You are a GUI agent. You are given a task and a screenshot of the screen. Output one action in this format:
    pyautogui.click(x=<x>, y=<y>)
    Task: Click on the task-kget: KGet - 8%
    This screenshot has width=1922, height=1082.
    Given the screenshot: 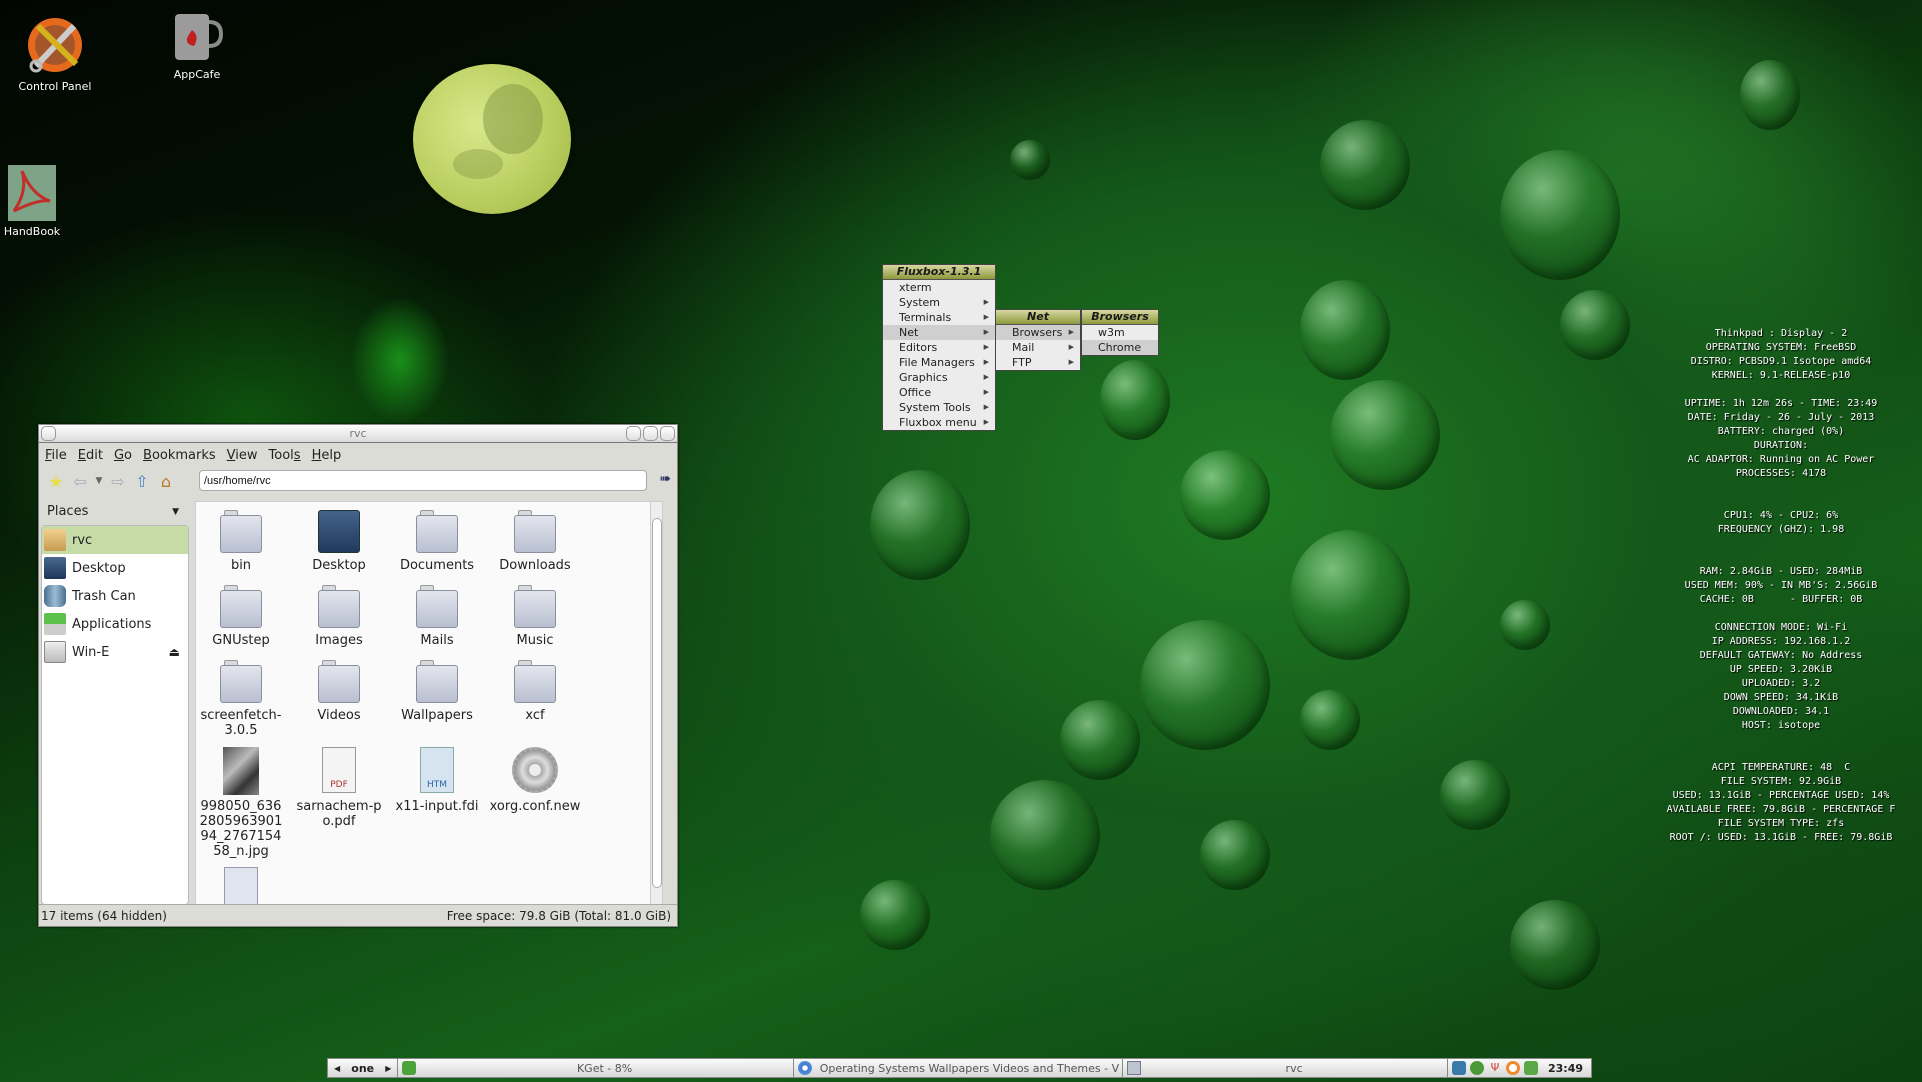 What is the action you would take?
    pyautogui.click(x=596, y=1068)
    